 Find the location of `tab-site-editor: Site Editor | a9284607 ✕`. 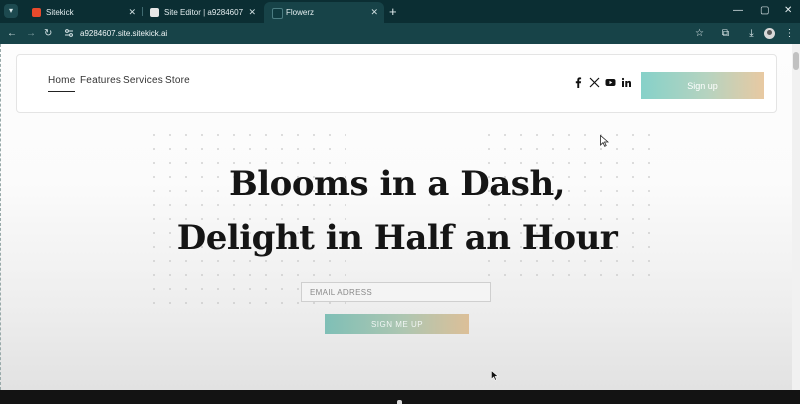

tab-site-editor: Site Editor | a9284607 ✕ is located at coordinates (202, 12).